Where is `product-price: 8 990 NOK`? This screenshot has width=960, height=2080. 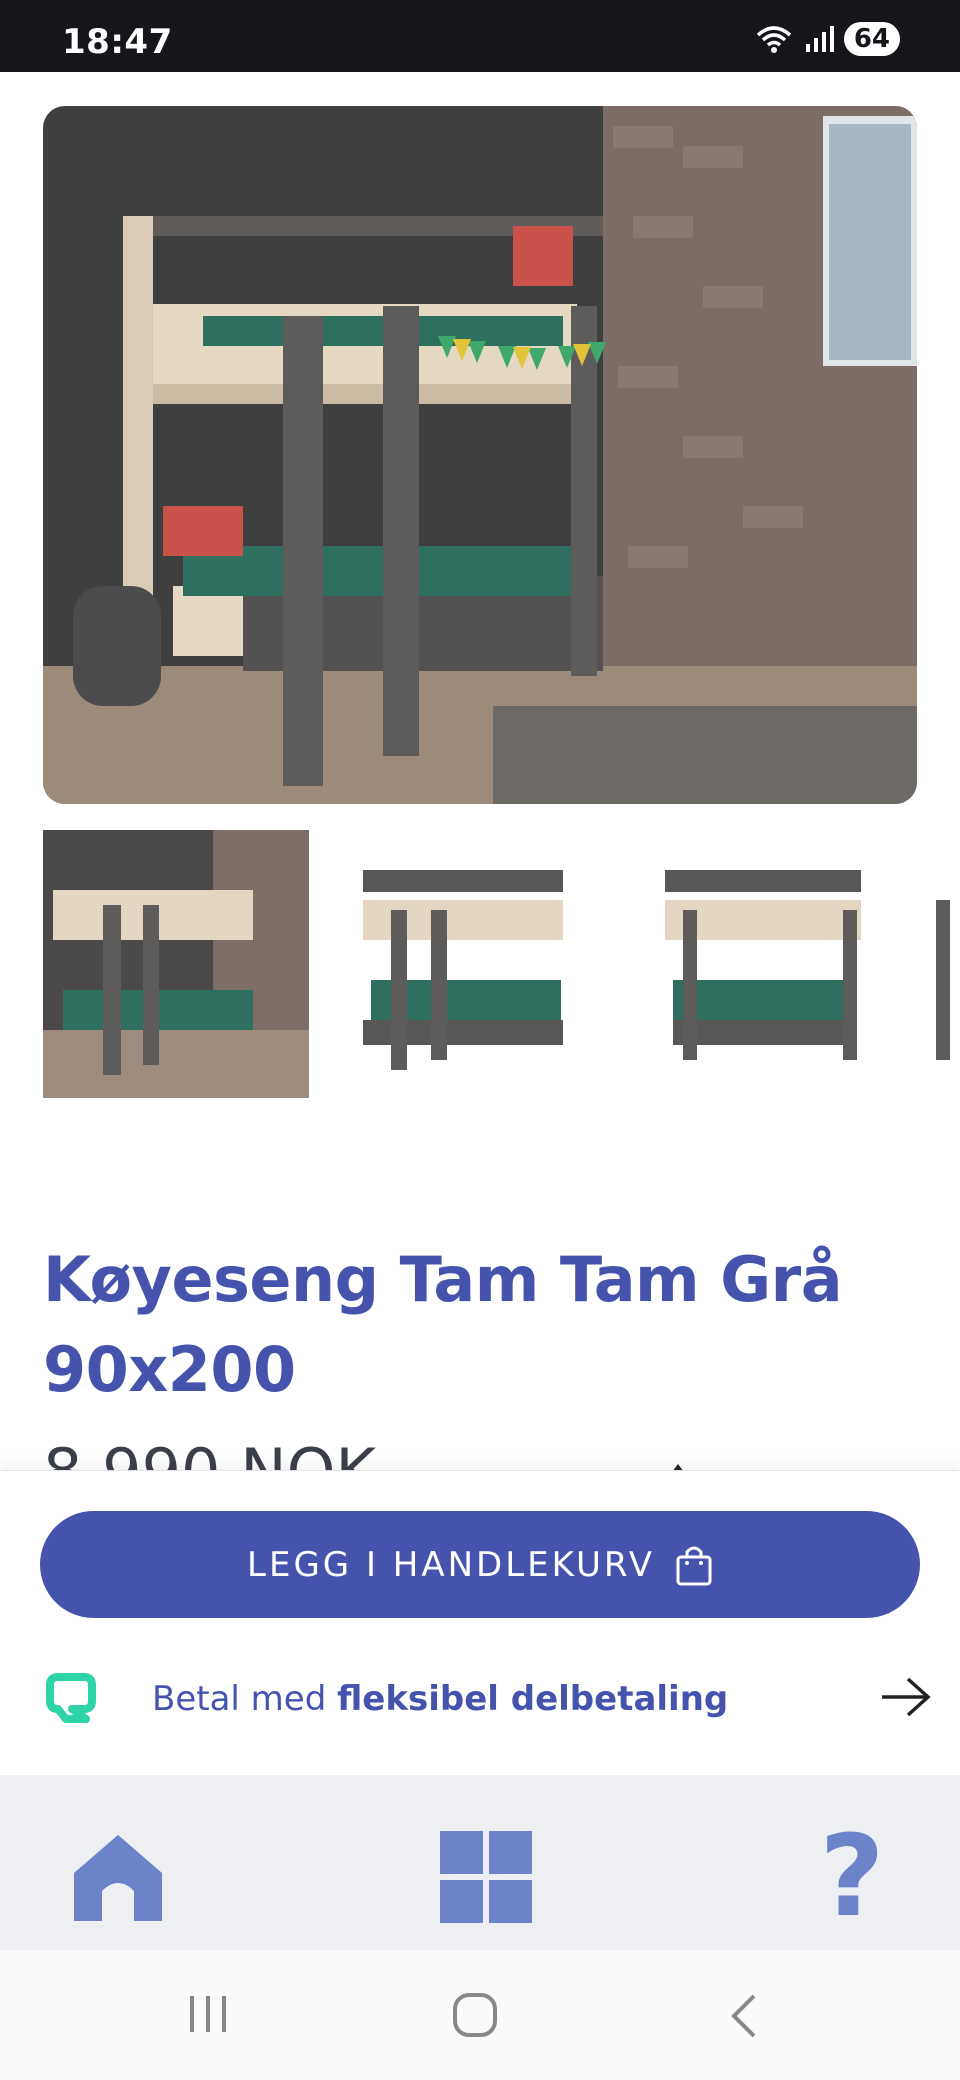 product-price: 8 990 NOK is located at coordinates (209, 1451).